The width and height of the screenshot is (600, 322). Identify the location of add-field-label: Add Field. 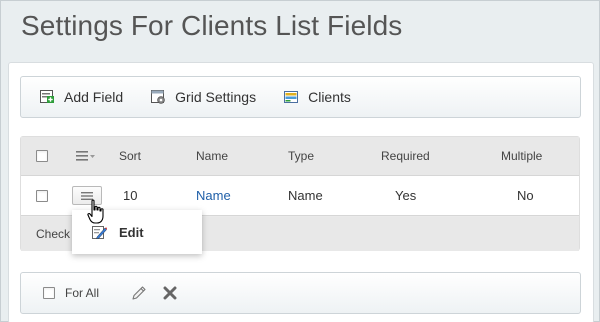
(94, 97).